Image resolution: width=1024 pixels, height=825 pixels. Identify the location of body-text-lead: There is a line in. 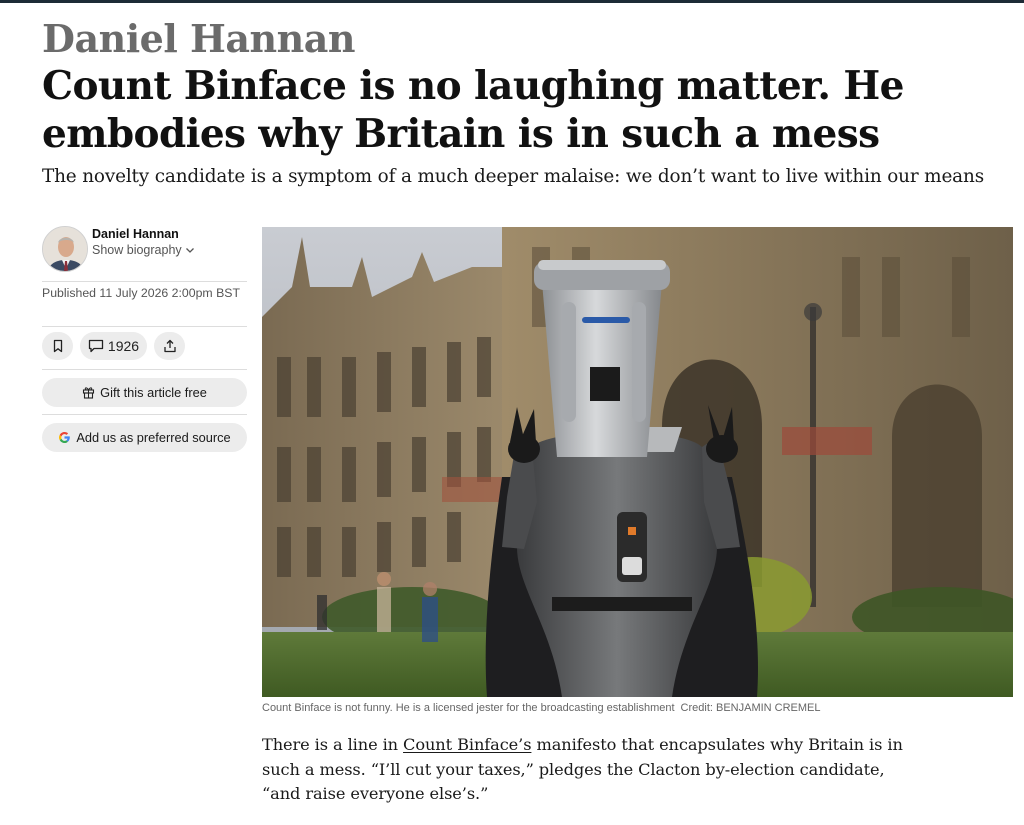
(333, 744).